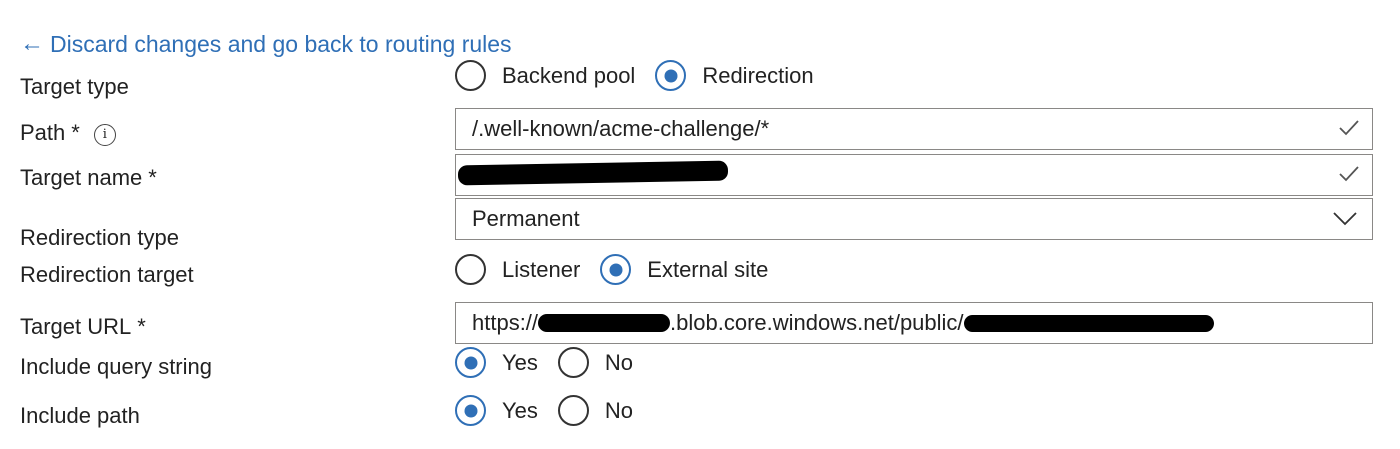 The image size is (1400, 449). I want to click on target-url-label: Target URL *, so click(83, 327).